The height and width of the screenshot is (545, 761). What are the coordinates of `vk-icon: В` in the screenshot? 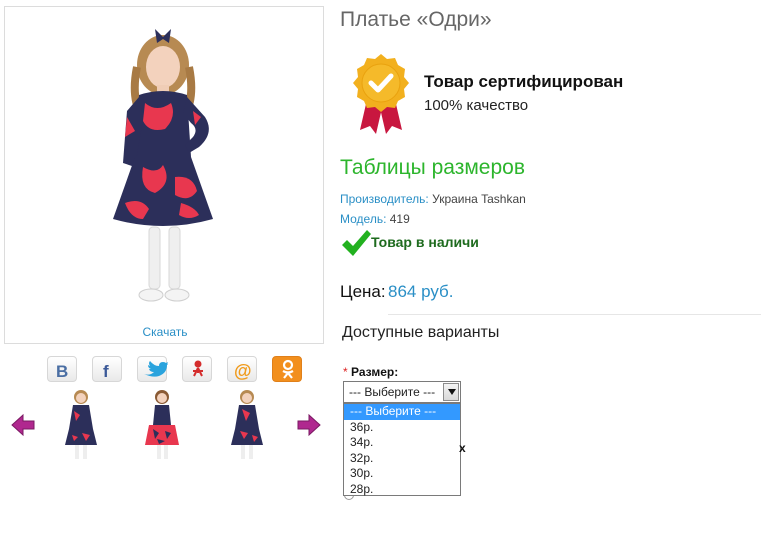 It's located at (62, 371).